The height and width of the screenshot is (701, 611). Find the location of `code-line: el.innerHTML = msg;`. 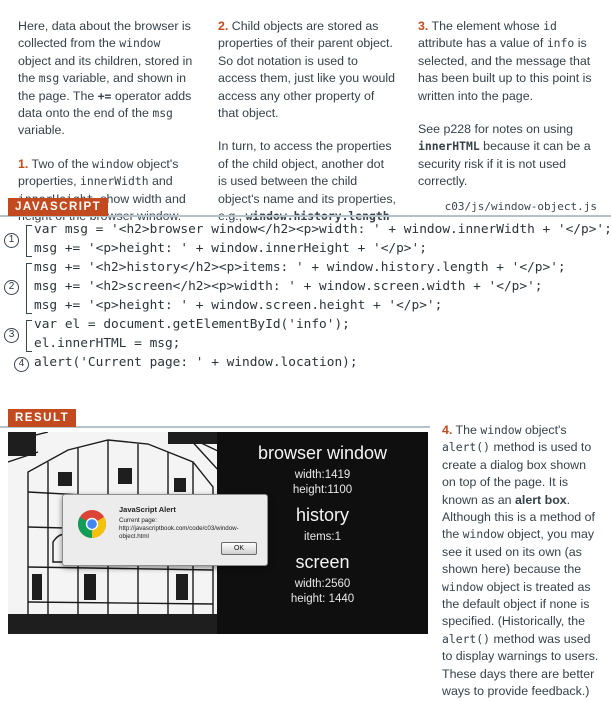

code-line: el.innerHTML = msg; is located at coordinates (107, 343).